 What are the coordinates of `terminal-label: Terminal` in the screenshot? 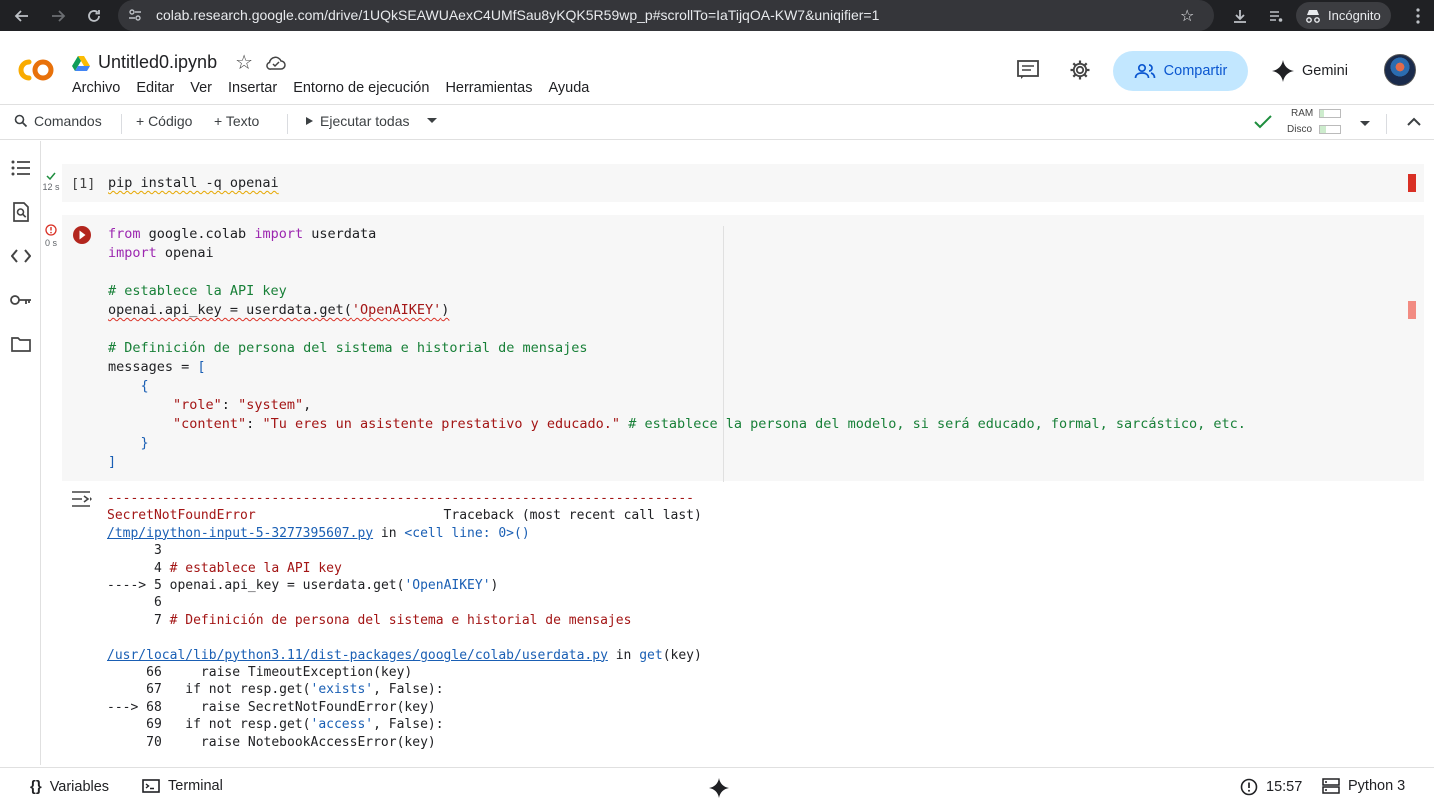 It's located at (195, 786).